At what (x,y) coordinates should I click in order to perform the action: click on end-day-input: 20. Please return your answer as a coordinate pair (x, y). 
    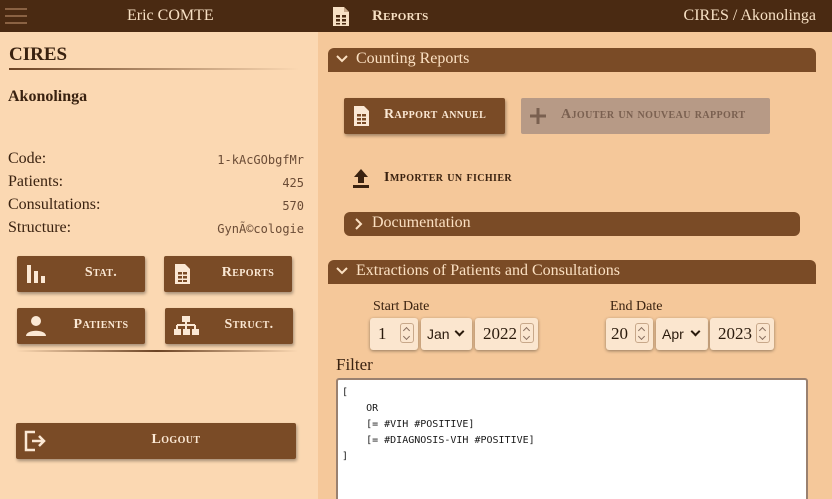
    Looking at the image, I should click on (629, 334).